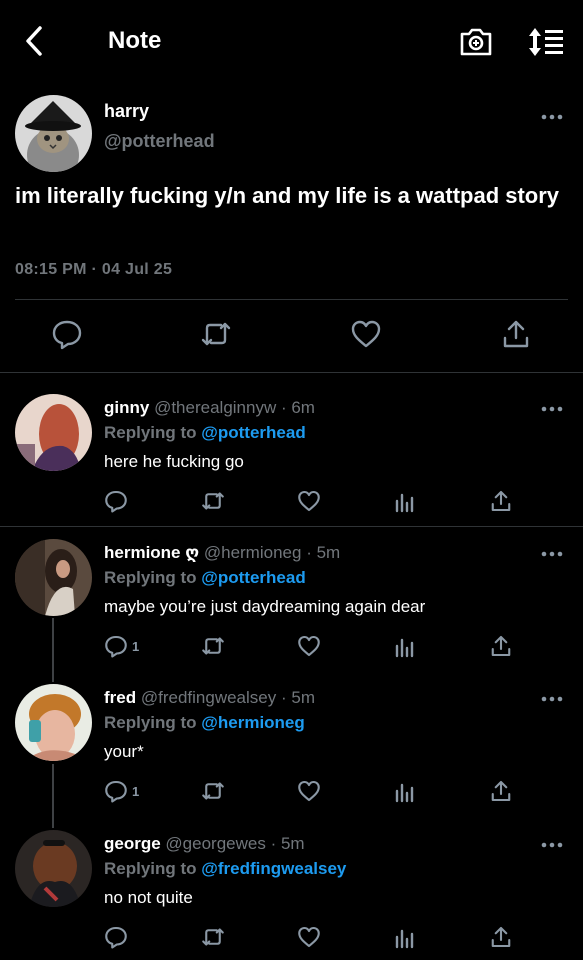 The width and height of the screenshot is (583, 960). I want to click on reply-header: hermione ღ @hermioneg · 5m, so click(222, 553).